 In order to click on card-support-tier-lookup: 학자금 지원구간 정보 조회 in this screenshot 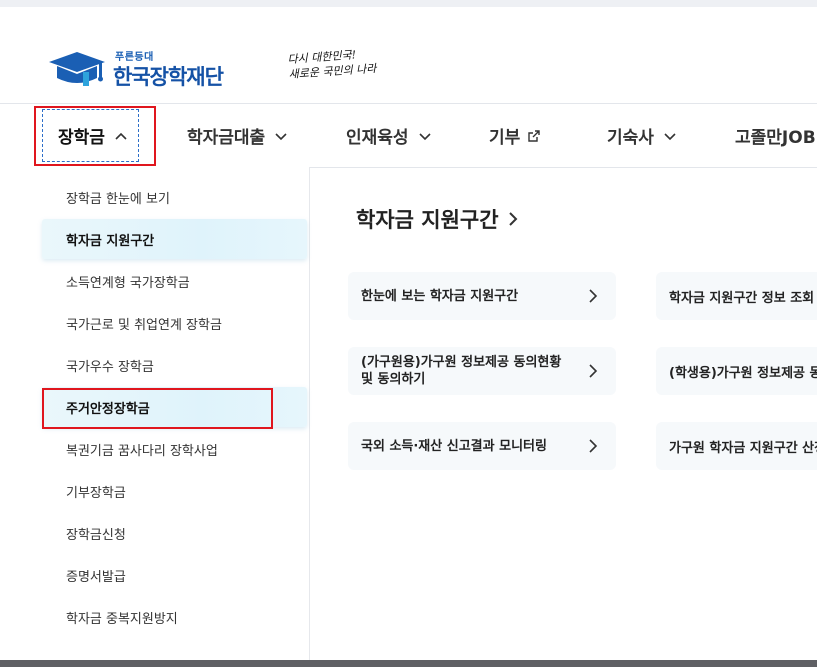, I will do `click(736, 296)`.